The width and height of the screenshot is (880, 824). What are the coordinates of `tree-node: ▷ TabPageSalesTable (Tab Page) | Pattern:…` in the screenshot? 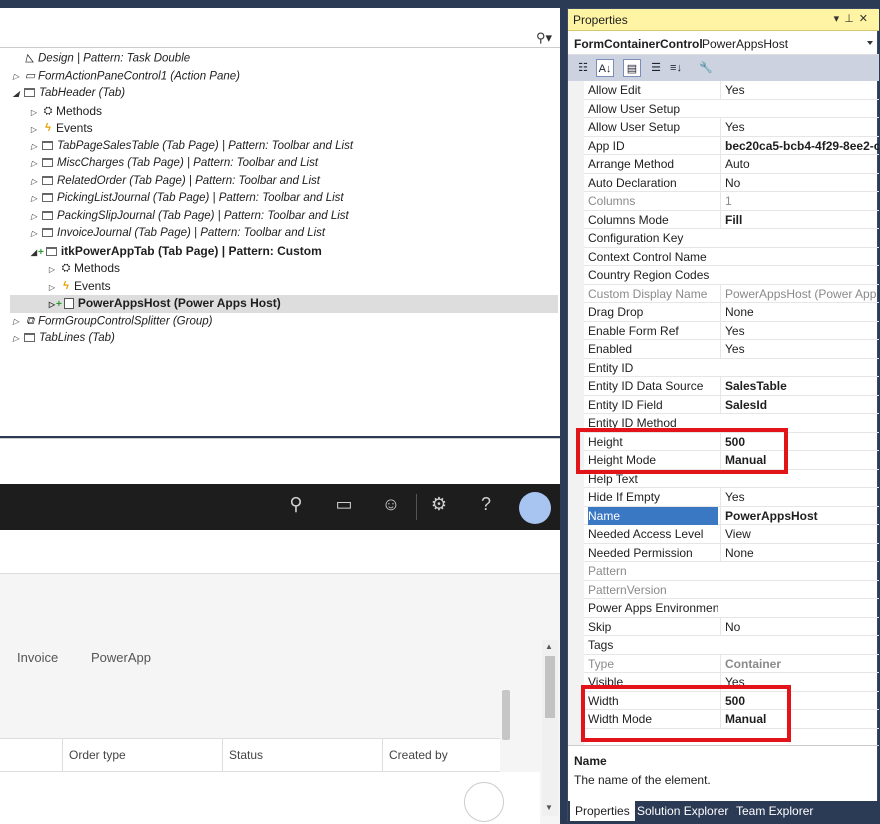 It's located at (190, 147).